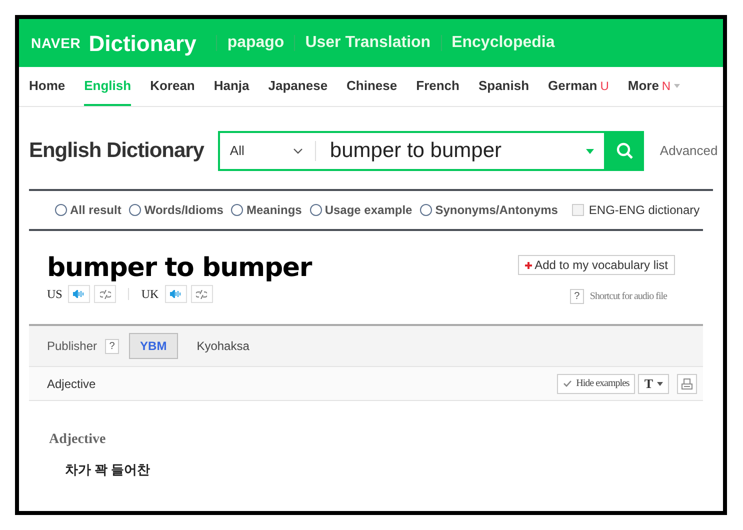  I want to click on accent-label: US, so click(54, 294).